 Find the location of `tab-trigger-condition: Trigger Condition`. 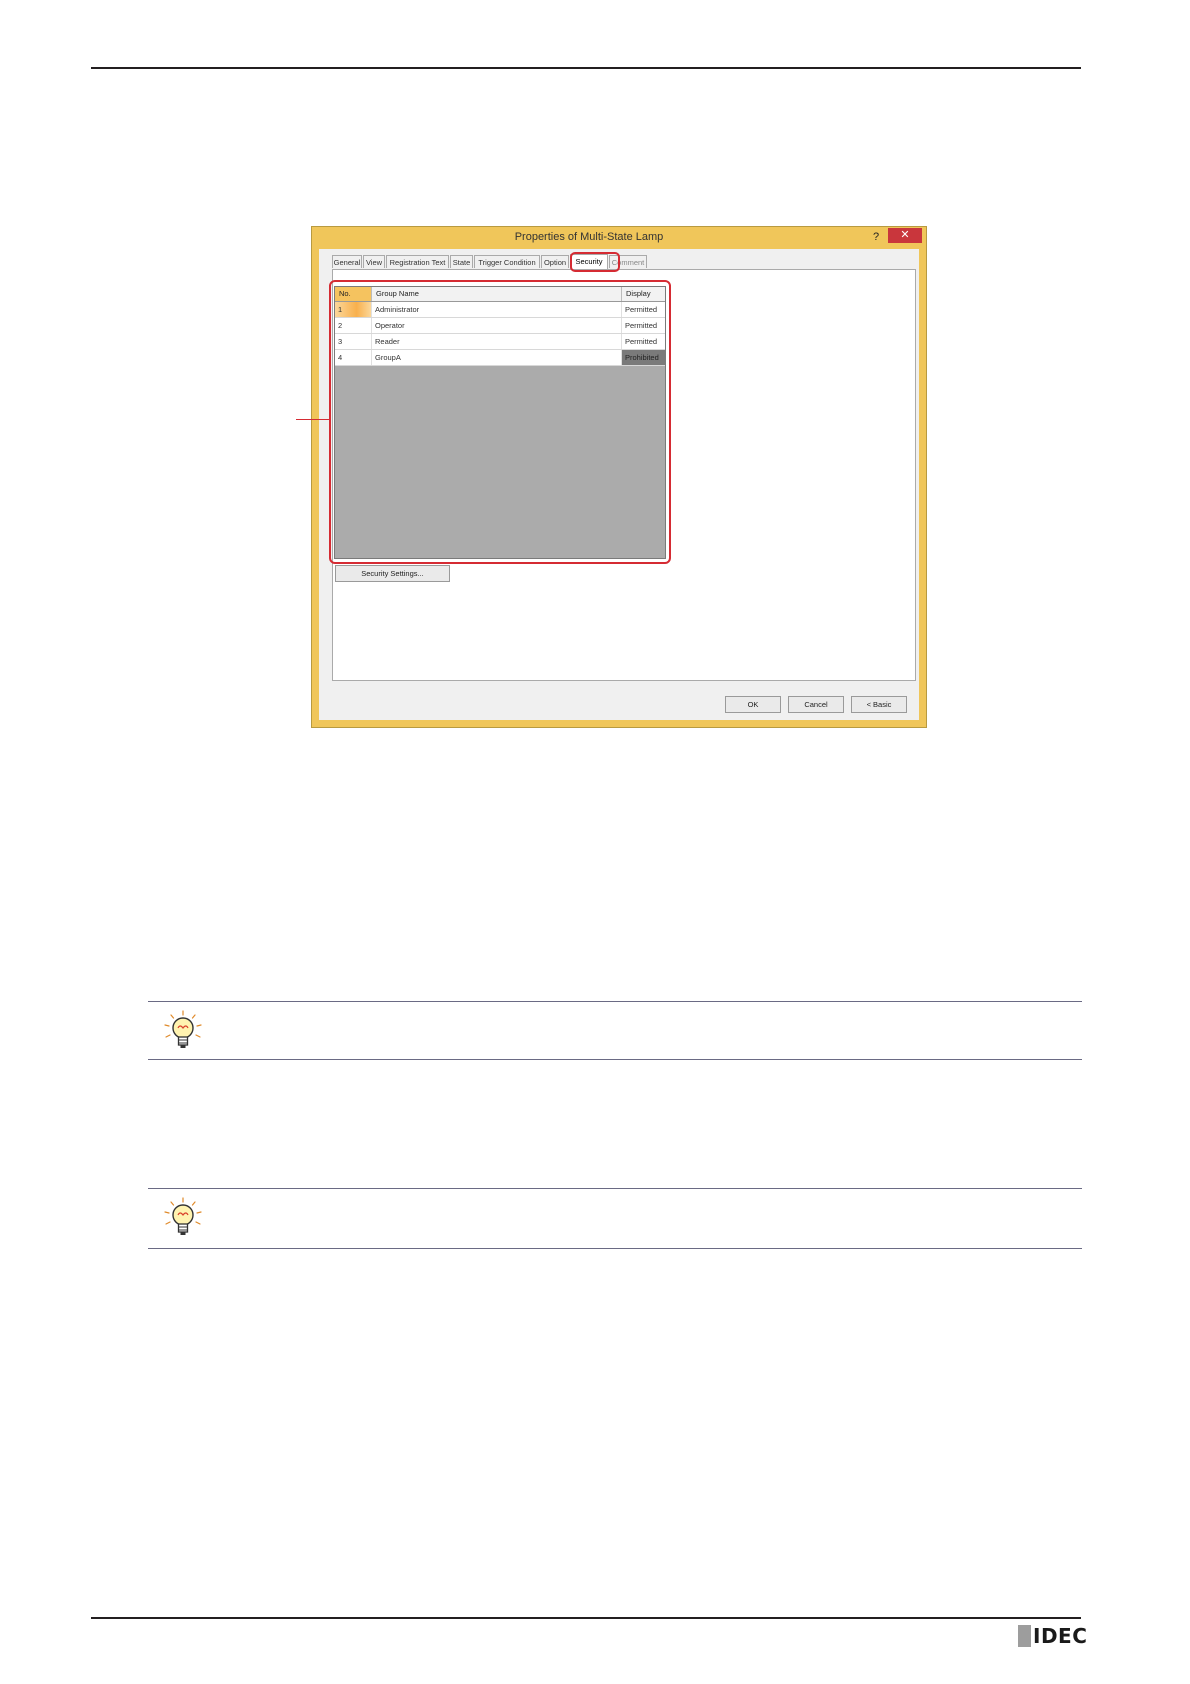

tab-trigger-condition: Trigger Condition is located at coordinates (507, 261).